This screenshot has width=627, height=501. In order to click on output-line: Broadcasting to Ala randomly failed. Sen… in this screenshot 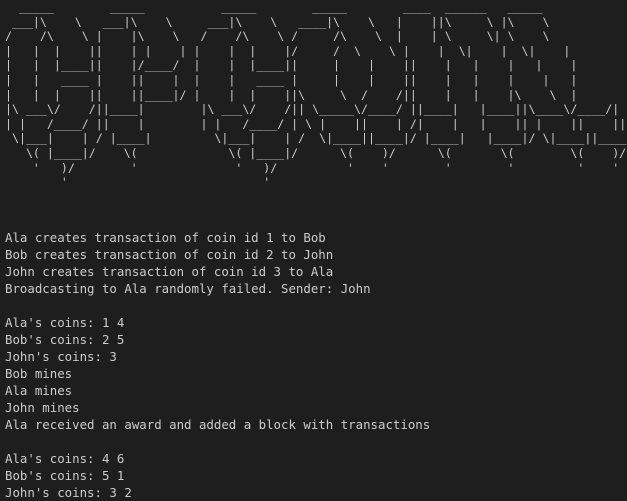, I will do `click(188, 288)`.